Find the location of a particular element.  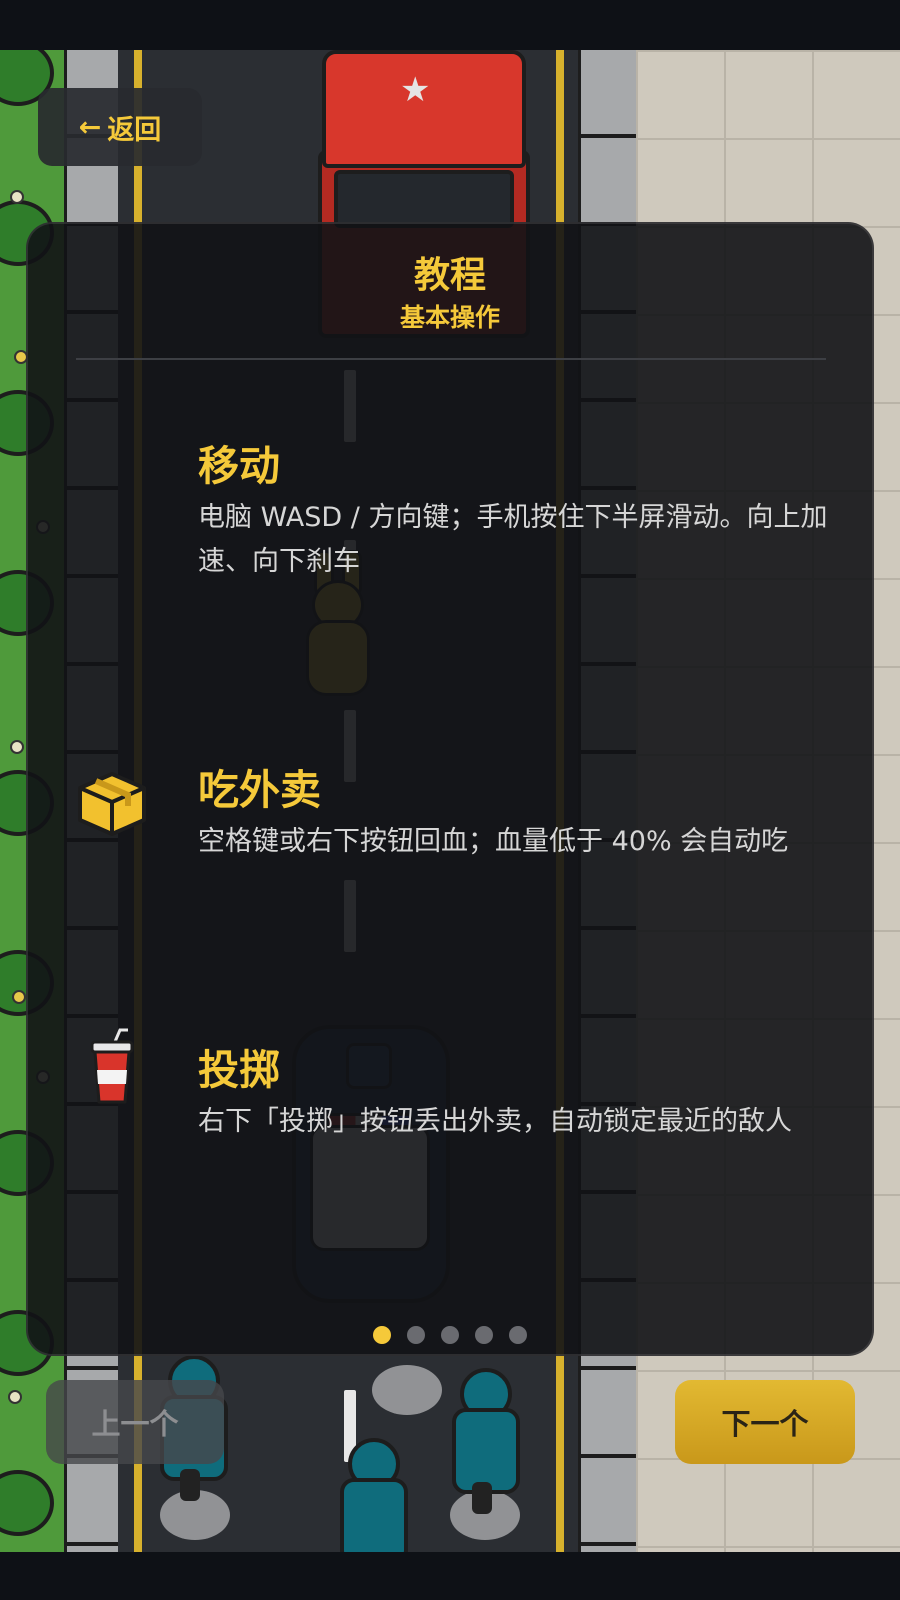

prev-button: 上一个 is located at coordinates (135, 1422).